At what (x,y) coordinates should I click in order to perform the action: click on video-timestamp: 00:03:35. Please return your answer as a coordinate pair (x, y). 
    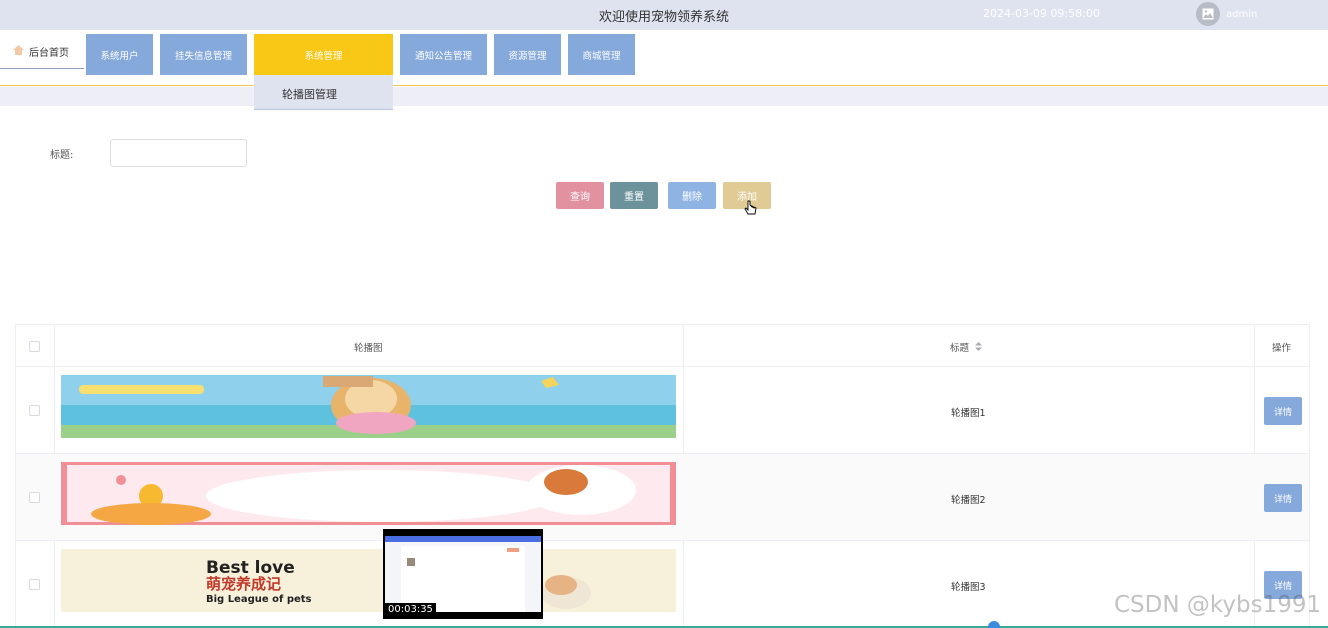
    Looking at the image, I should click on (410, 609).